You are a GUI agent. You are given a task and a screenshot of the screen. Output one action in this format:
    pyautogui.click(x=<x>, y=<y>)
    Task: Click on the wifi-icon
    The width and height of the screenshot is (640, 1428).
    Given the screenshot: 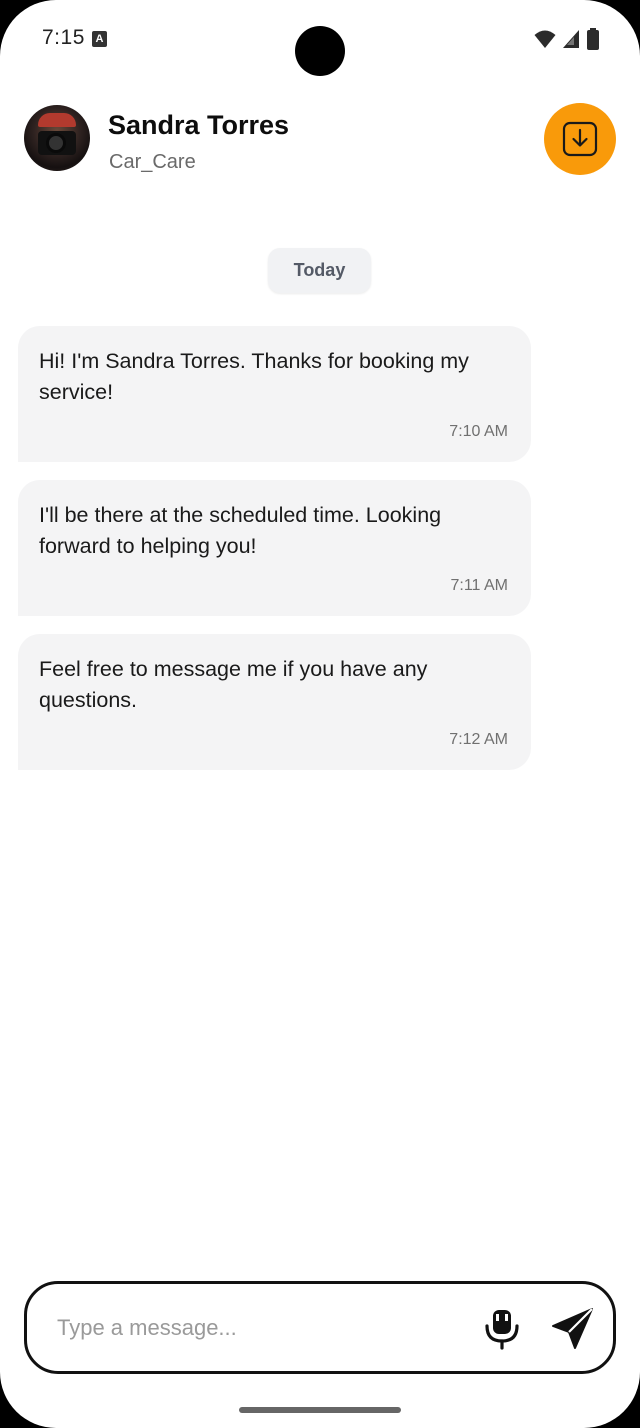 What is the action you would take?
    pyautogui.click(x=545, y=39)
    